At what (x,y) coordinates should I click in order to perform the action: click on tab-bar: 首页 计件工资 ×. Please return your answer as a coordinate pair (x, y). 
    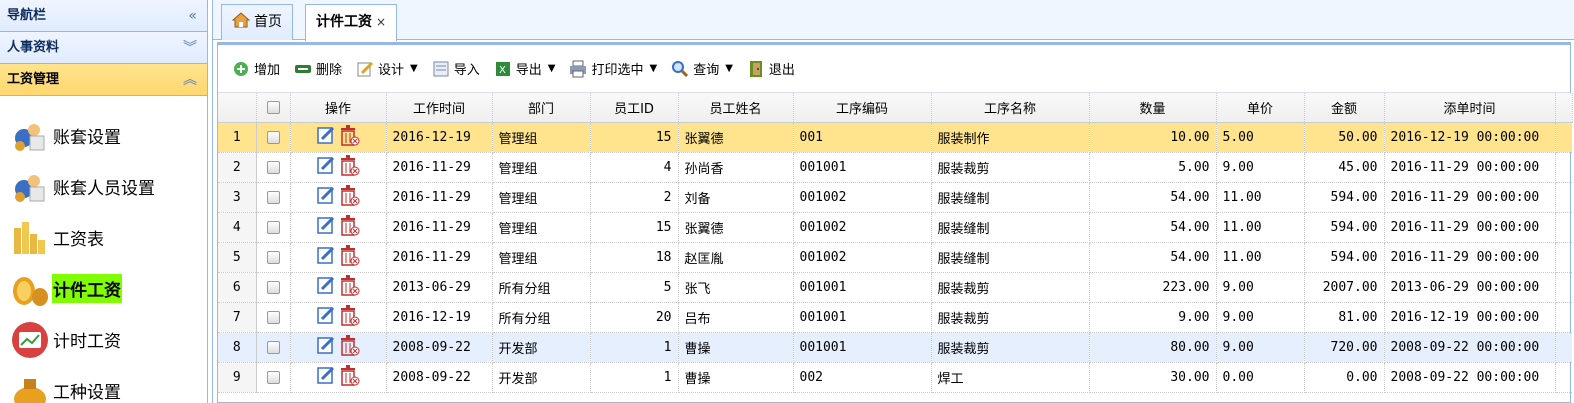
    Looking at the image, I should click on (893, 20).